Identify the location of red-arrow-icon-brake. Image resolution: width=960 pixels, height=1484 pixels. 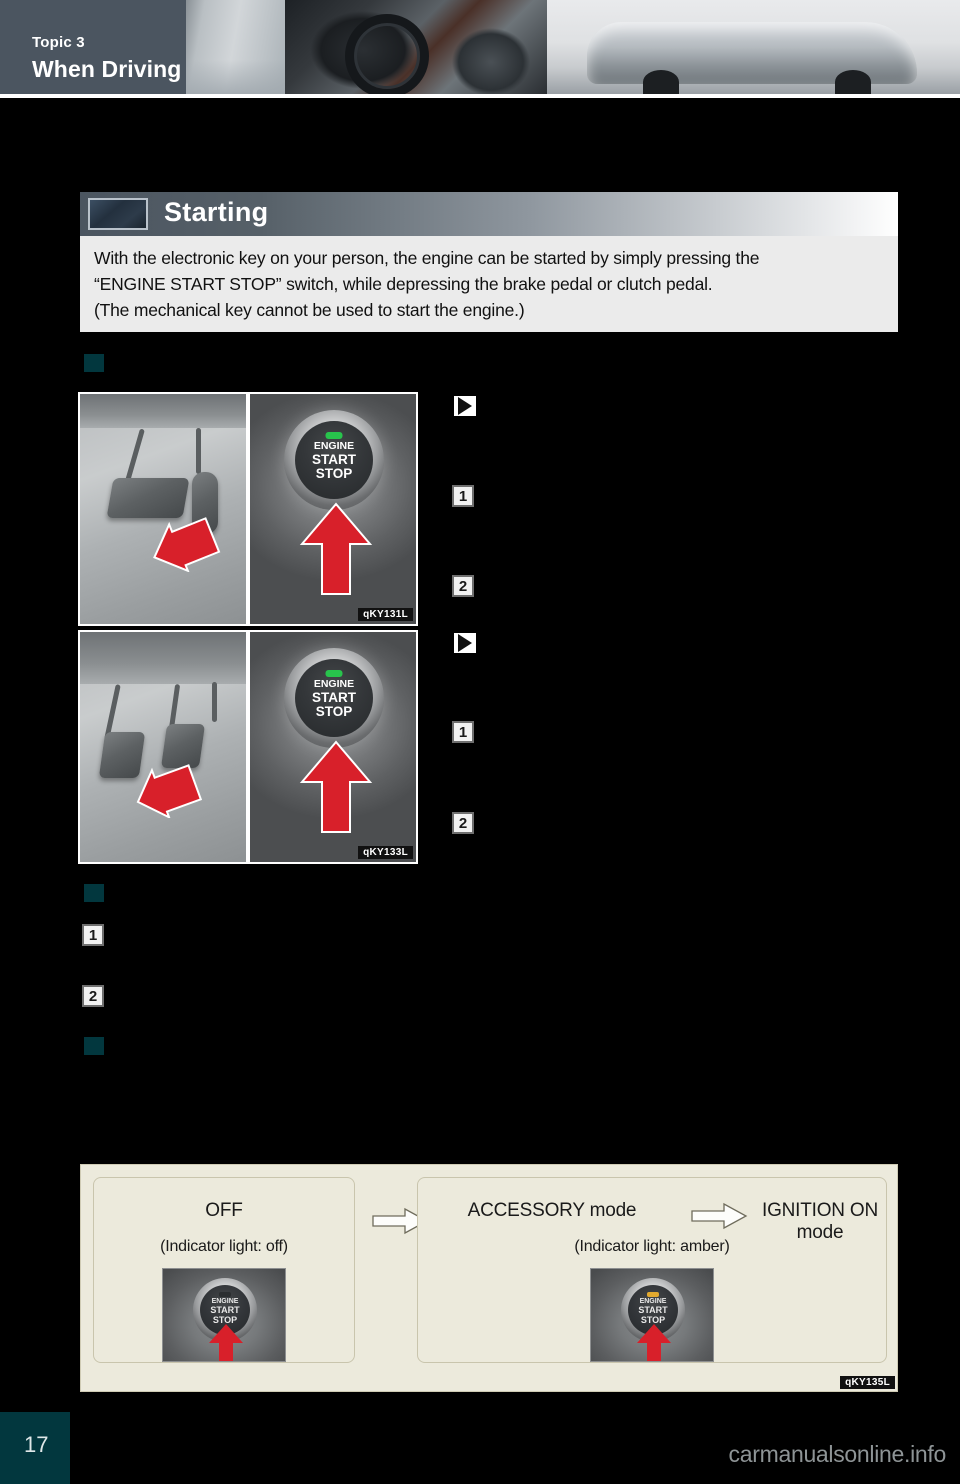
(185, 542).